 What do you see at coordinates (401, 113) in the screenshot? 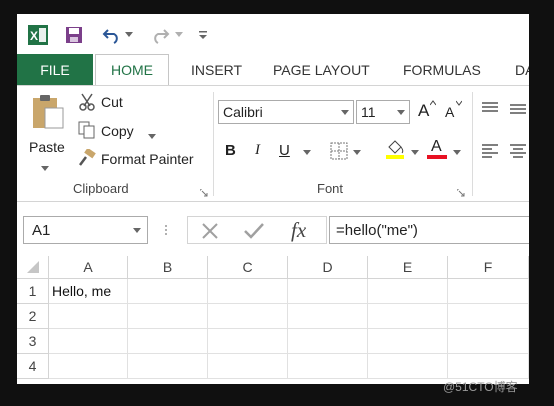
I see `font-size-dropdown-icon` at bounding box center [401, 113].